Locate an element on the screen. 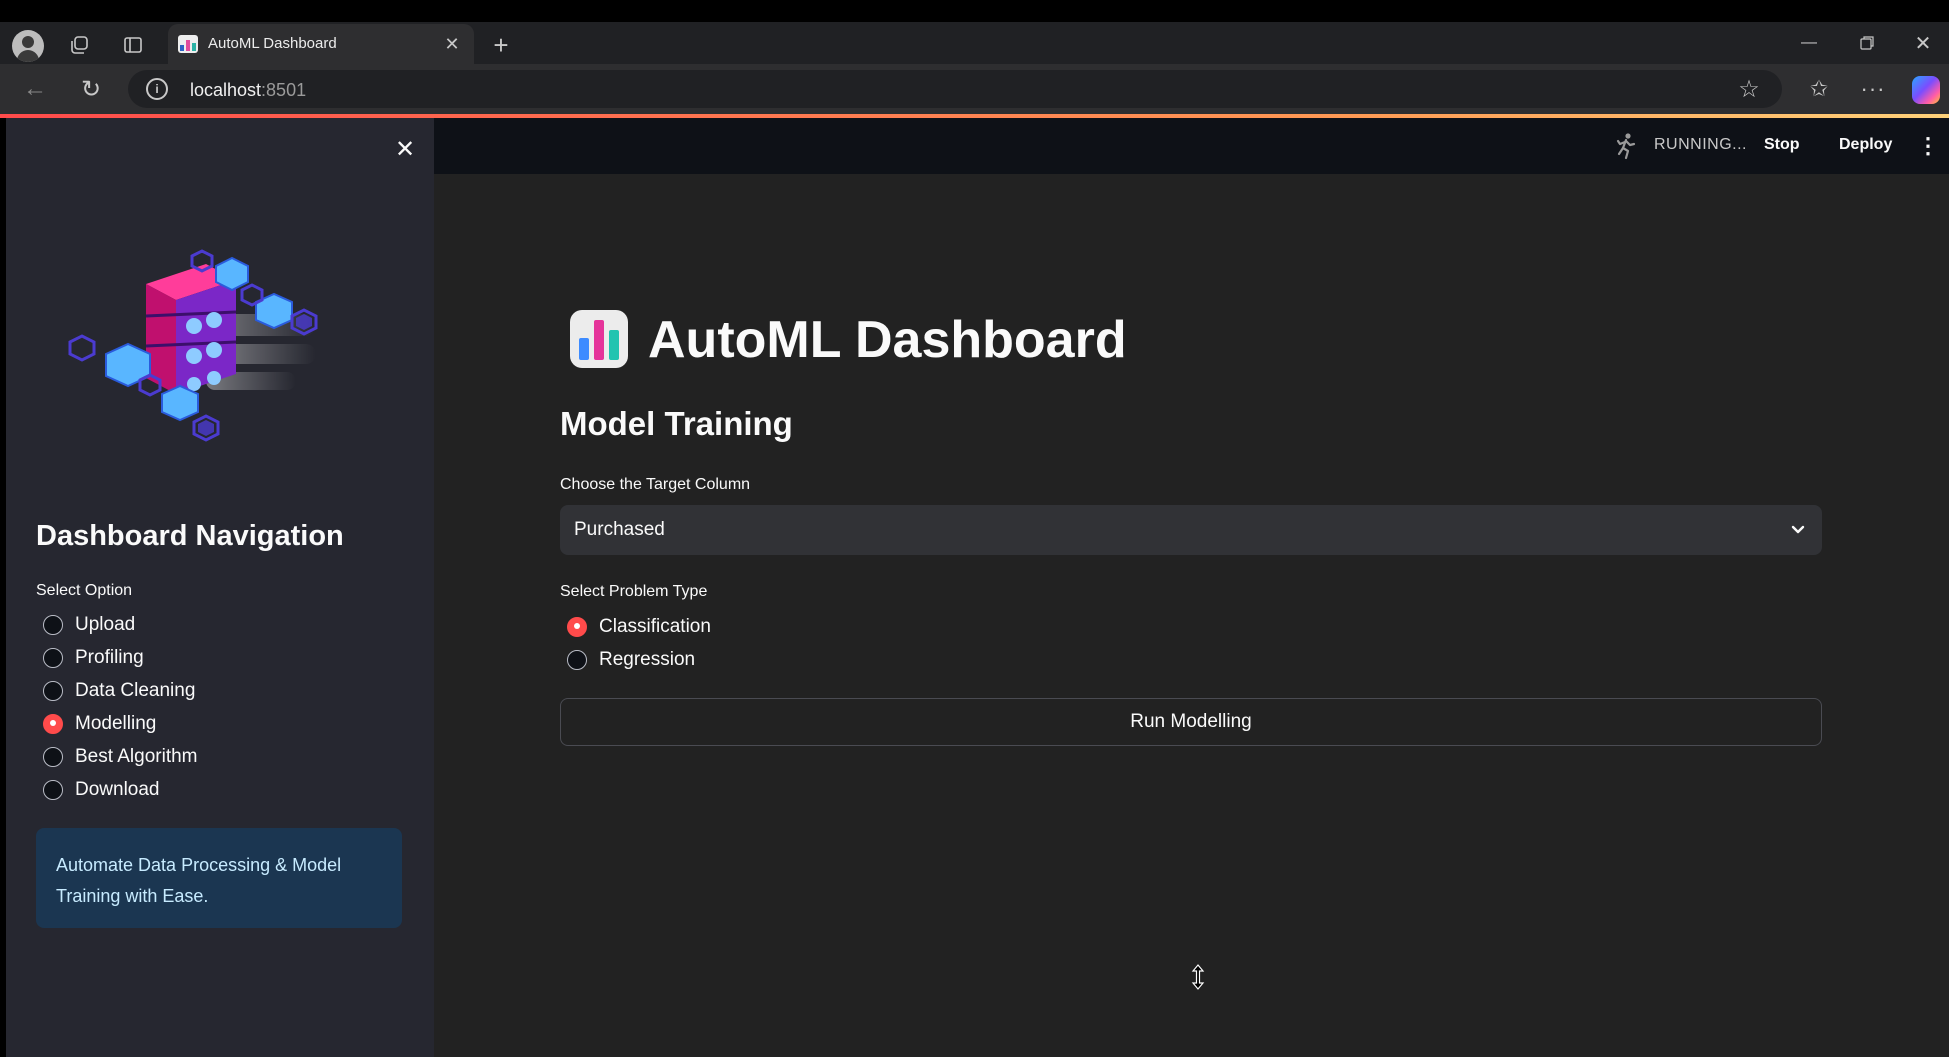 The width and height of the screenshot is (1949, 1057). star-icon: ☆ is located at coordinates (1749, 89).